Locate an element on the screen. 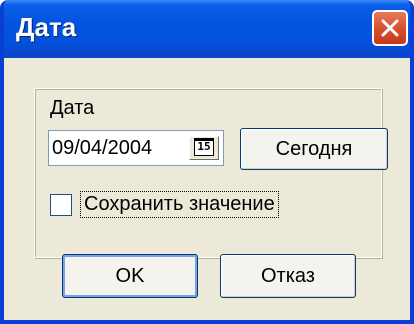  window-title: Дата is located at coordinates (46, 27).